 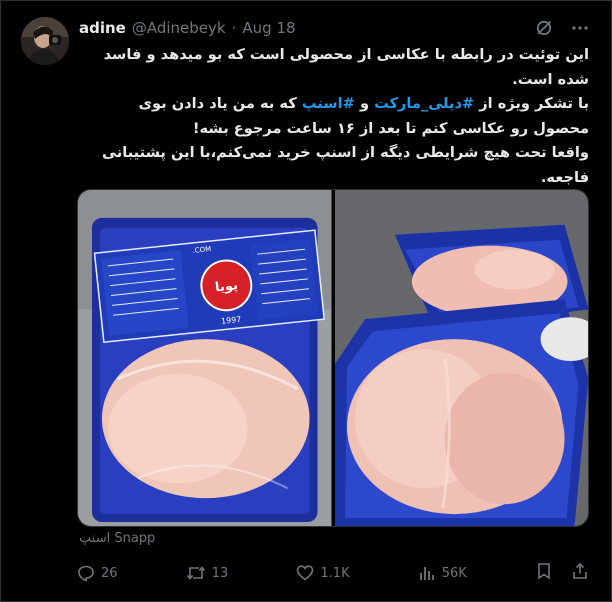 I want to click on share-icon, so click(x=580, y=573).